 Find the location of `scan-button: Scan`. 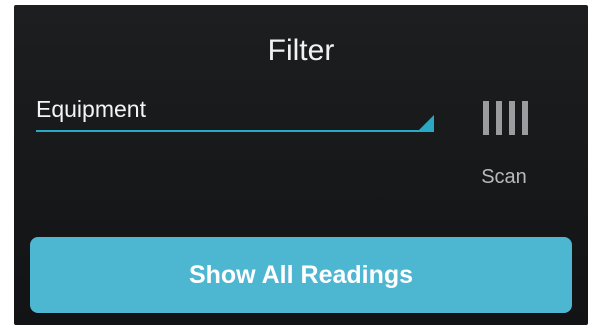

scan-button: Scan is located at coordinates (504, 146).